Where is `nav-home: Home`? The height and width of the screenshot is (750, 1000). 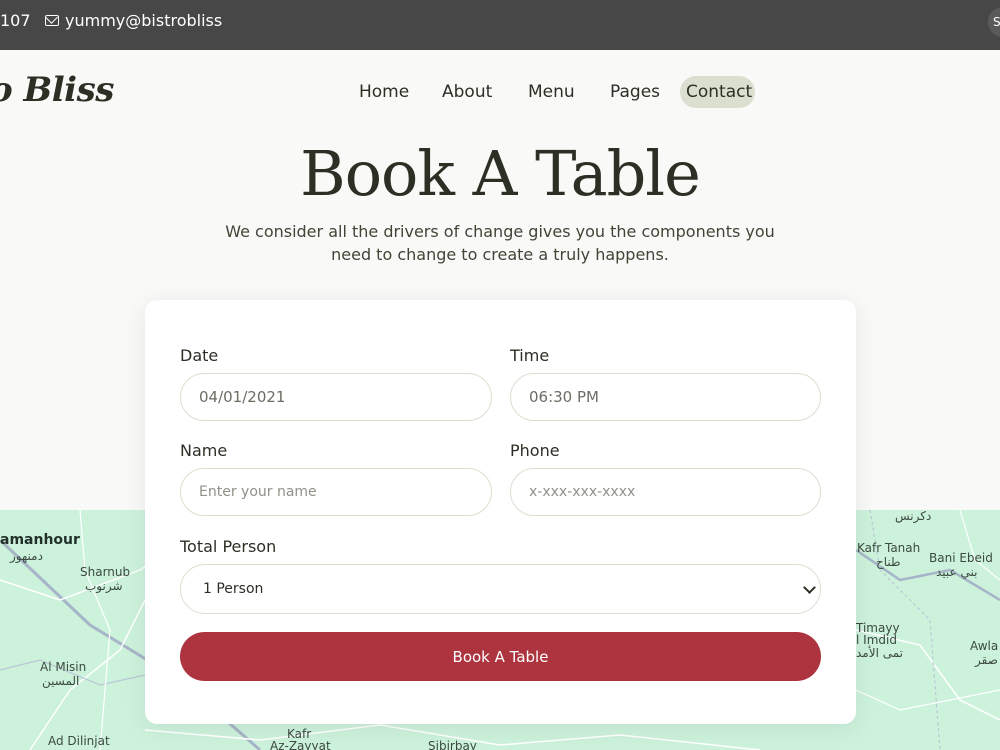 nav-home: Home is located at coordinates (383, 92).